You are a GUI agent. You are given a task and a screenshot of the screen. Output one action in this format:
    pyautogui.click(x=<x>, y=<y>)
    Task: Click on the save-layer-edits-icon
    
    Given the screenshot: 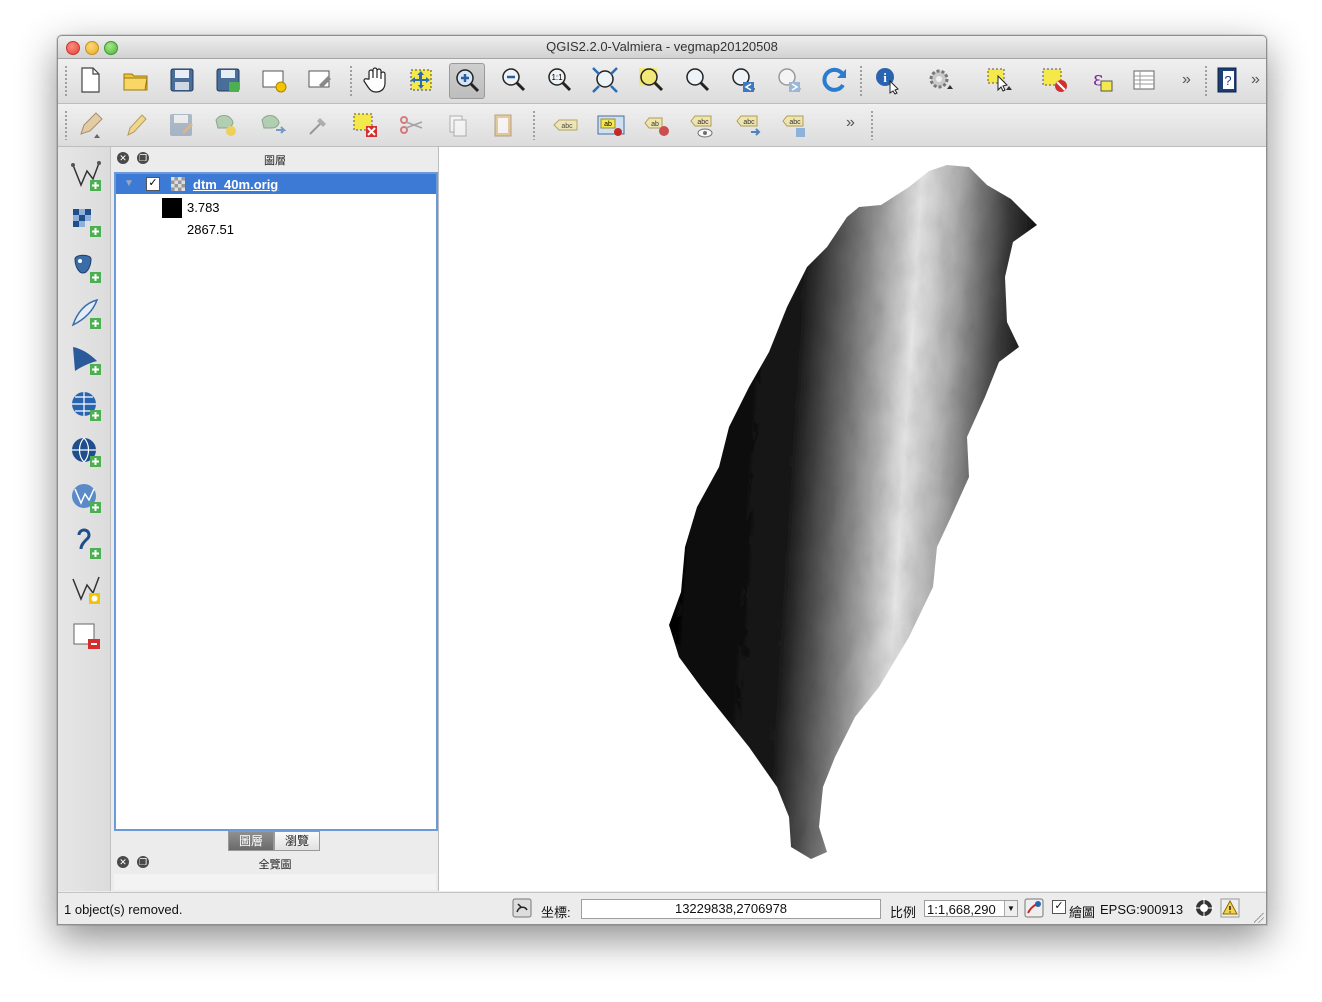 What is the action you would take?
    pyautogui.click(x=181, y=125)
    